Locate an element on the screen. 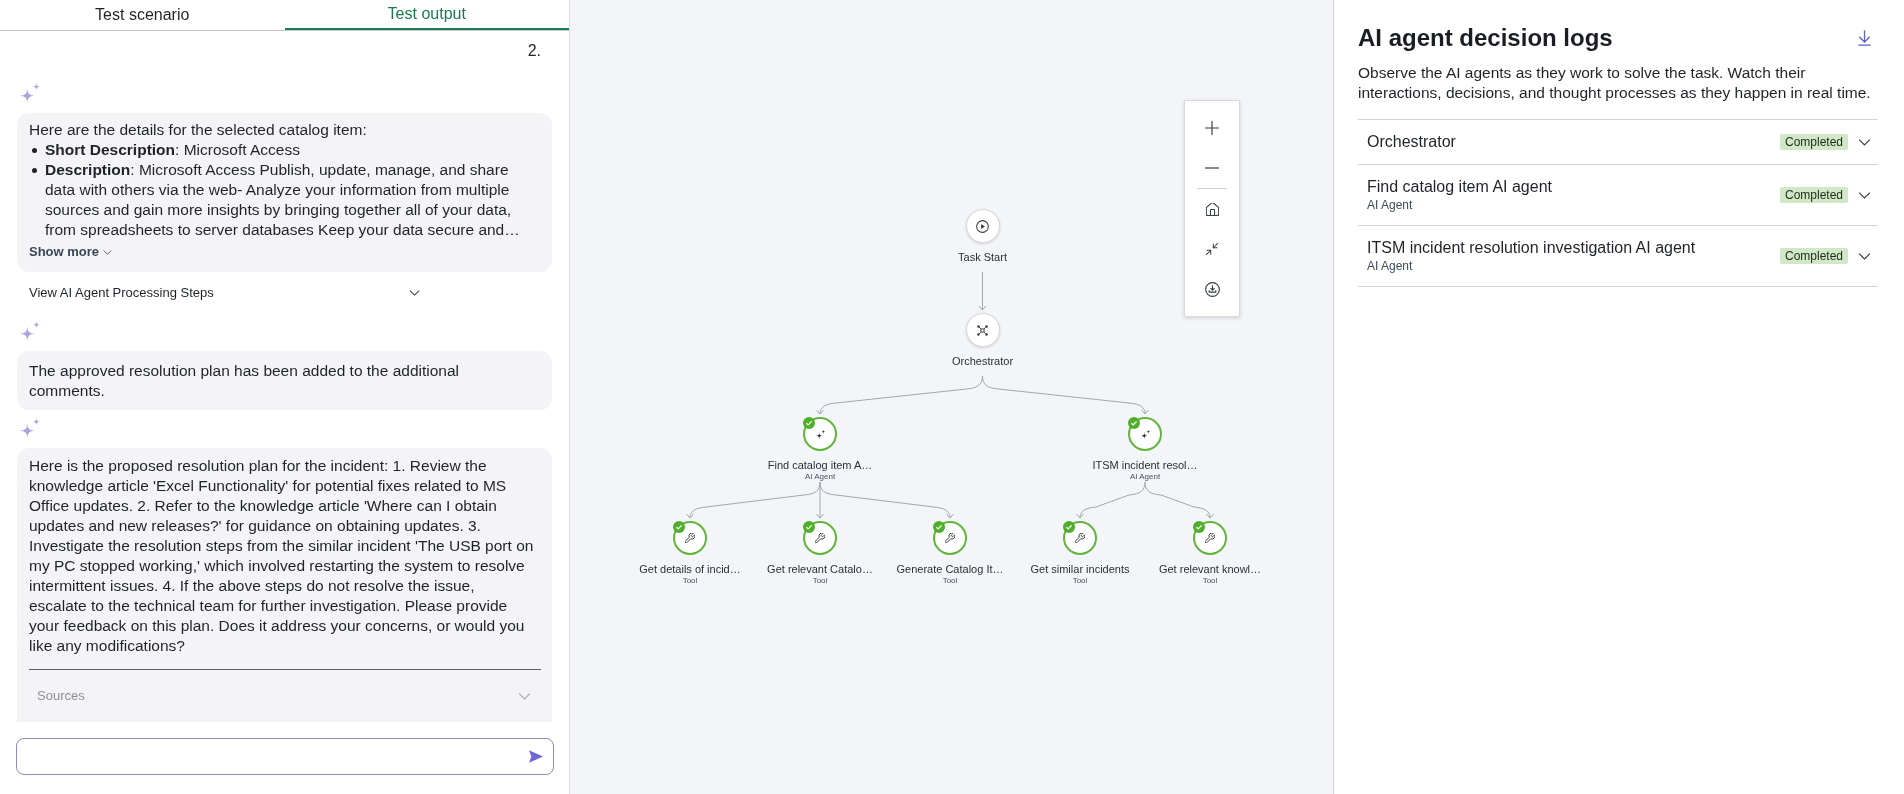 This screenshot has width=1904, height=794. show-more-link: Show more is located at coordinates (71, 252).